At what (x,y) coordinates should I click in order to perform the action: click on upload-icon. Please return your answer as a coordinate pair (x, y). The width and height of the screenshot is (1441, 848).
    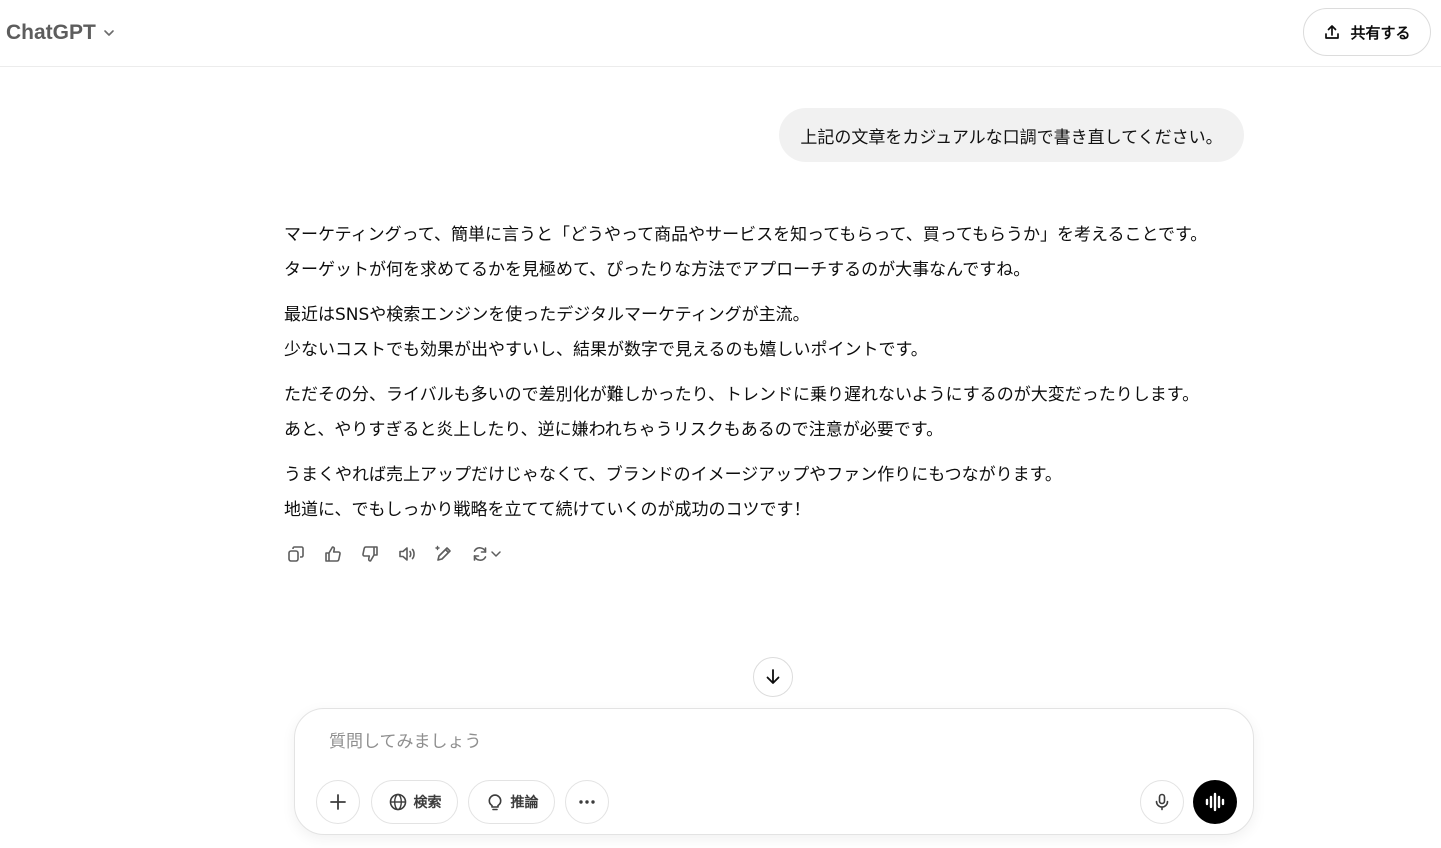
    Looking at the image, I should click on (1332, 32).